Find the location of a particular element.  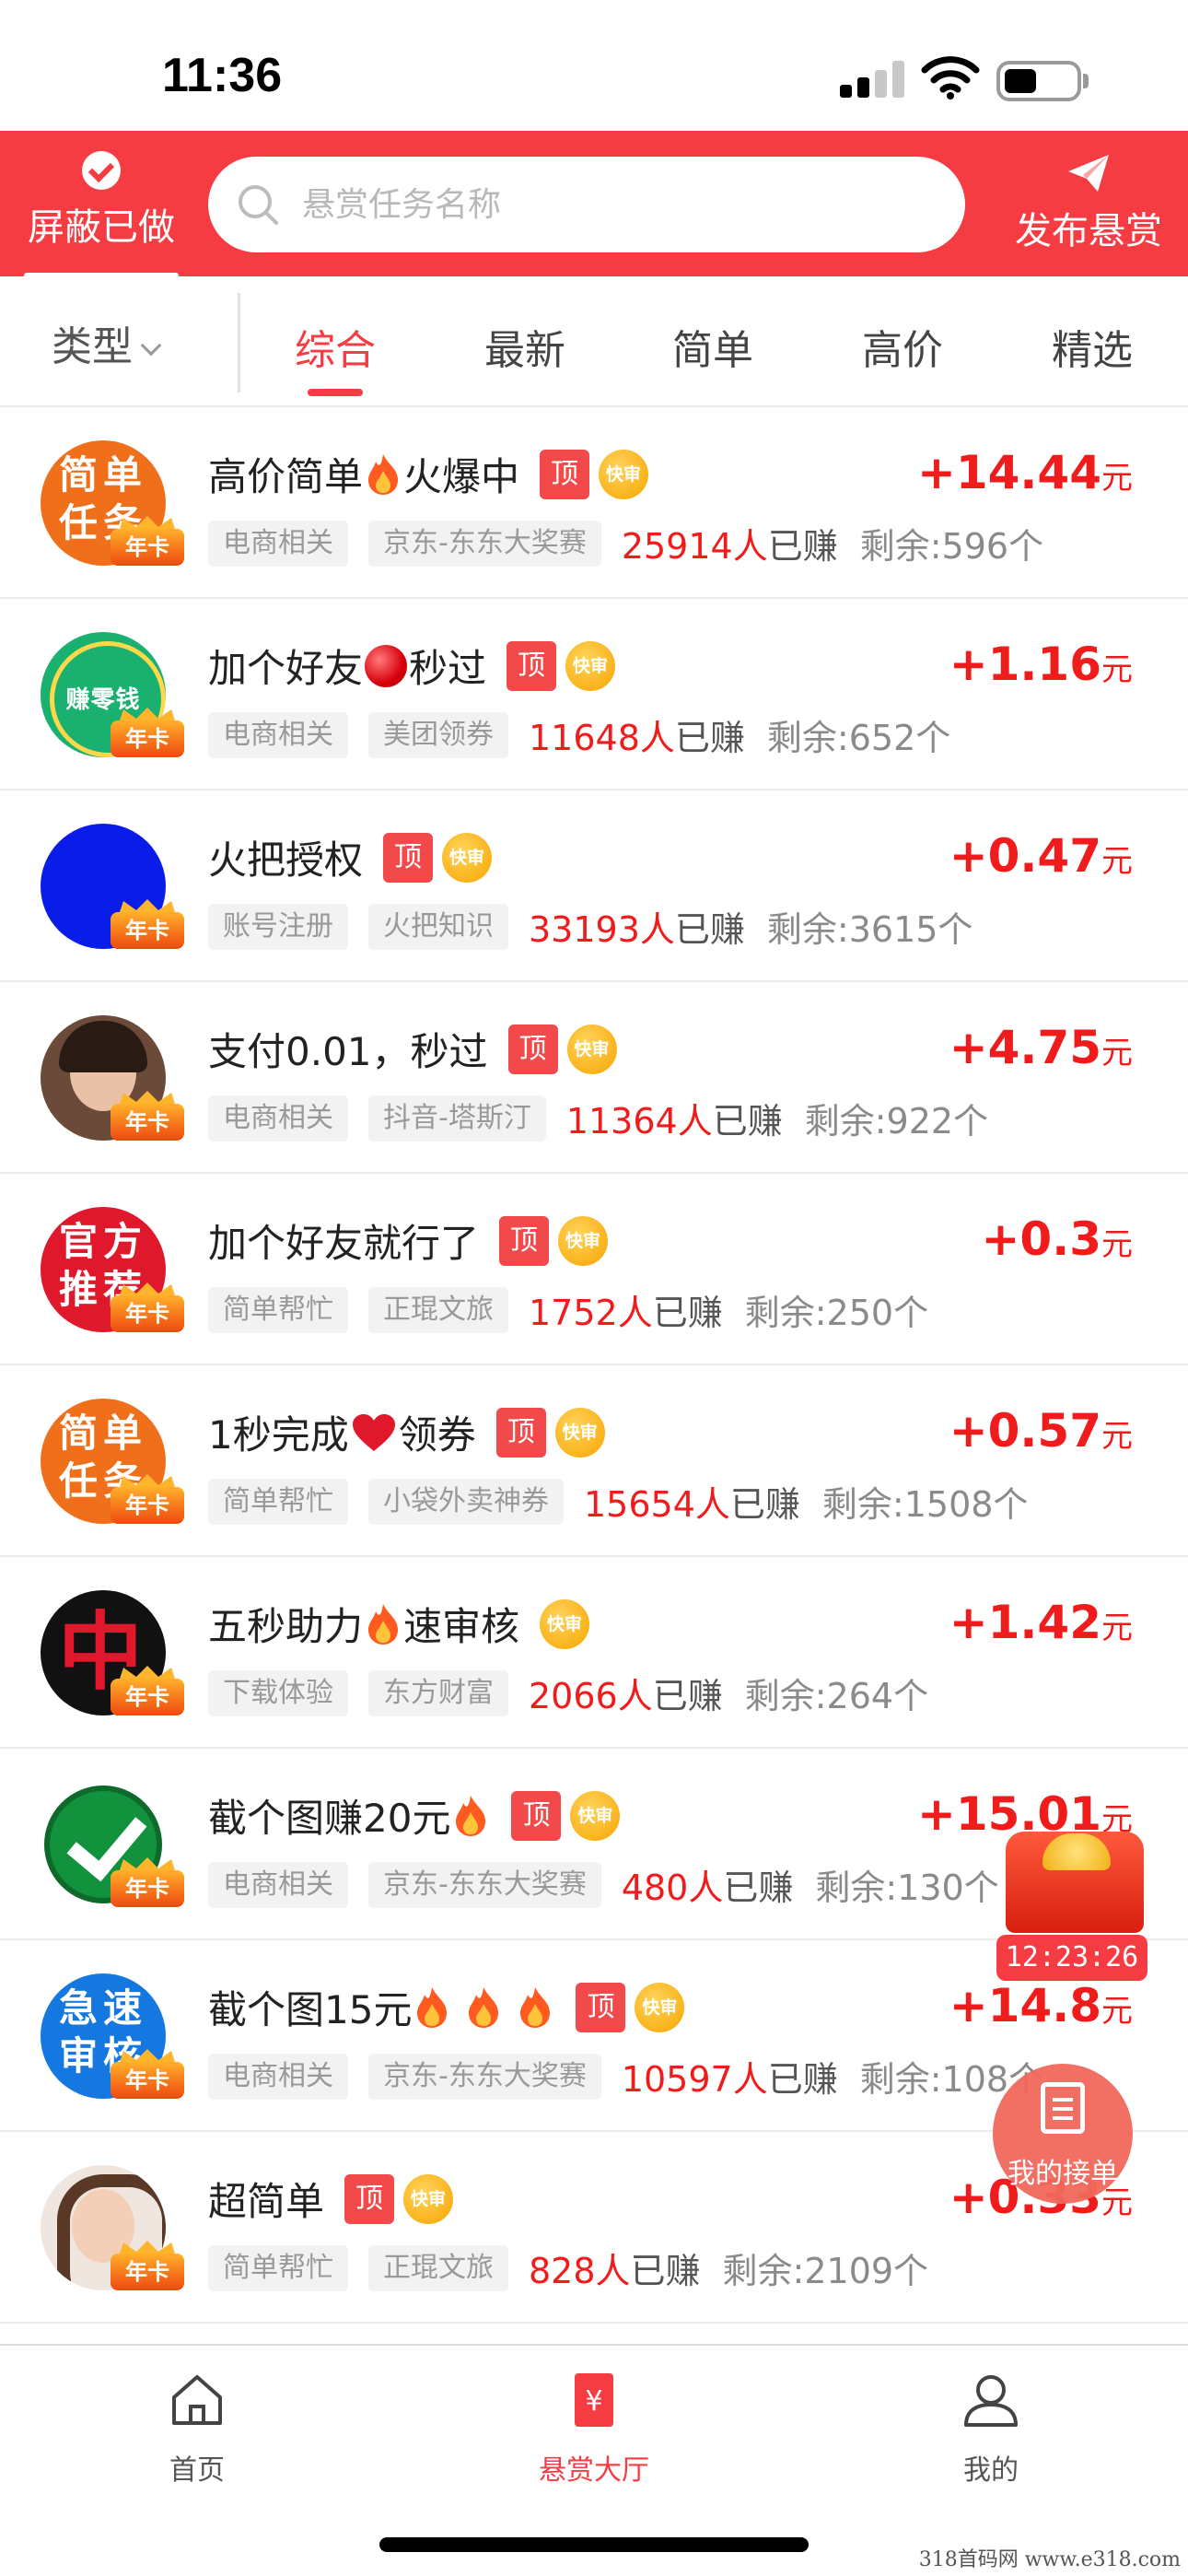

search-bar is located at coordinates (586, 204).